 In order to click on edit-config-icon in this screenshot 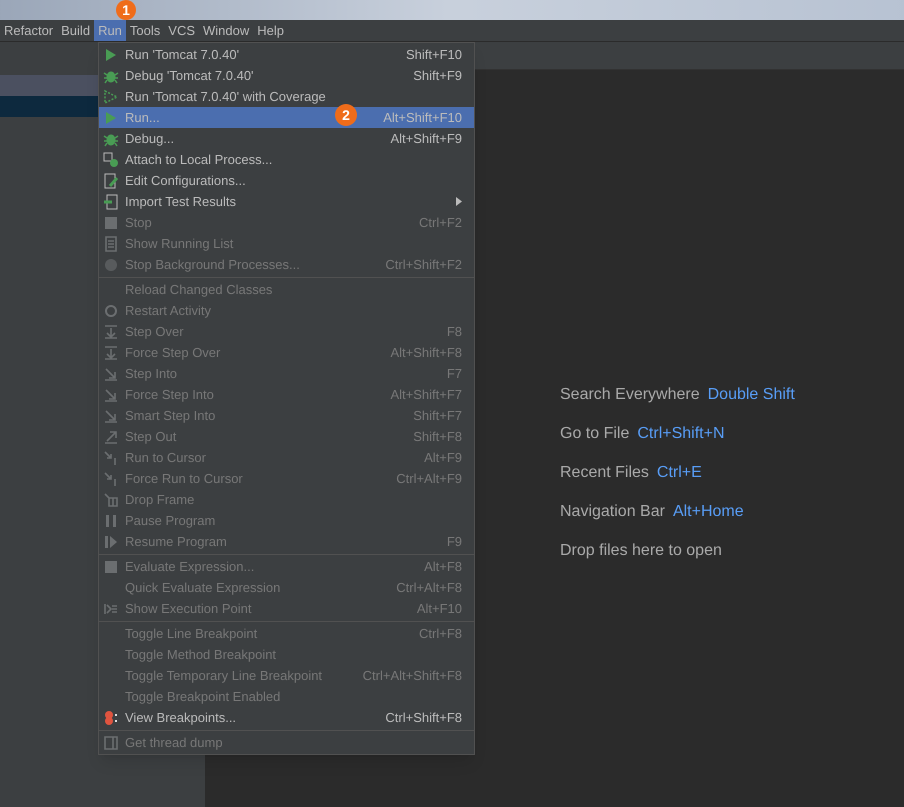, I will do `click(111, 180)`.